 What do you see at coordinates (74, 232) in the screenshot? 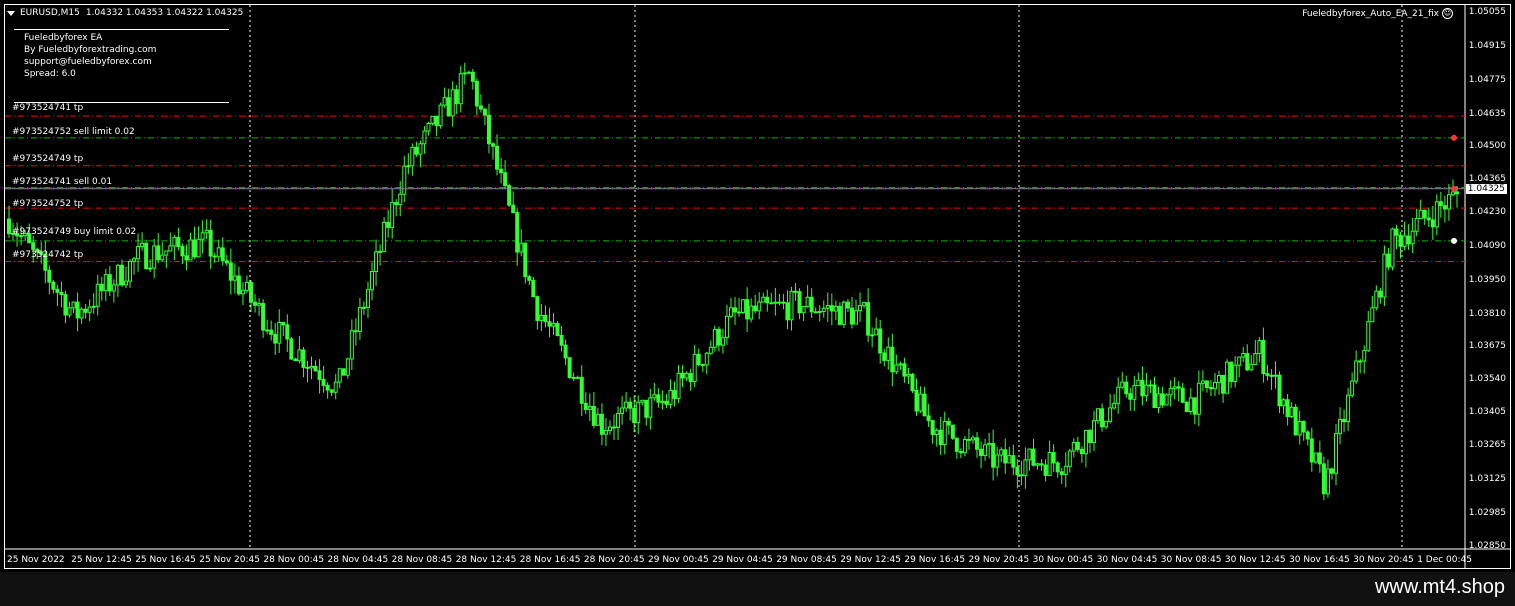
I see `order-label: #973524749 buy limit 0.02` at bounding box center [74, 232].